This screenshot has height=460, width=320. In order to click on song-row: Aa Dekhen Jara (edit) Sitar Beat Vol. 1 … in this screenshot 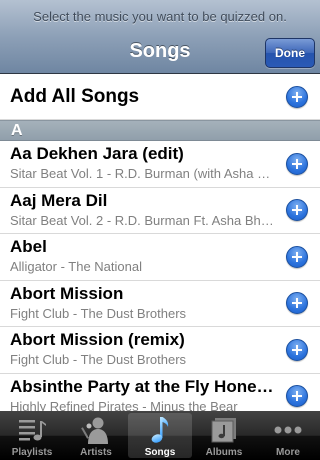, I will do `click(160, 164)`.